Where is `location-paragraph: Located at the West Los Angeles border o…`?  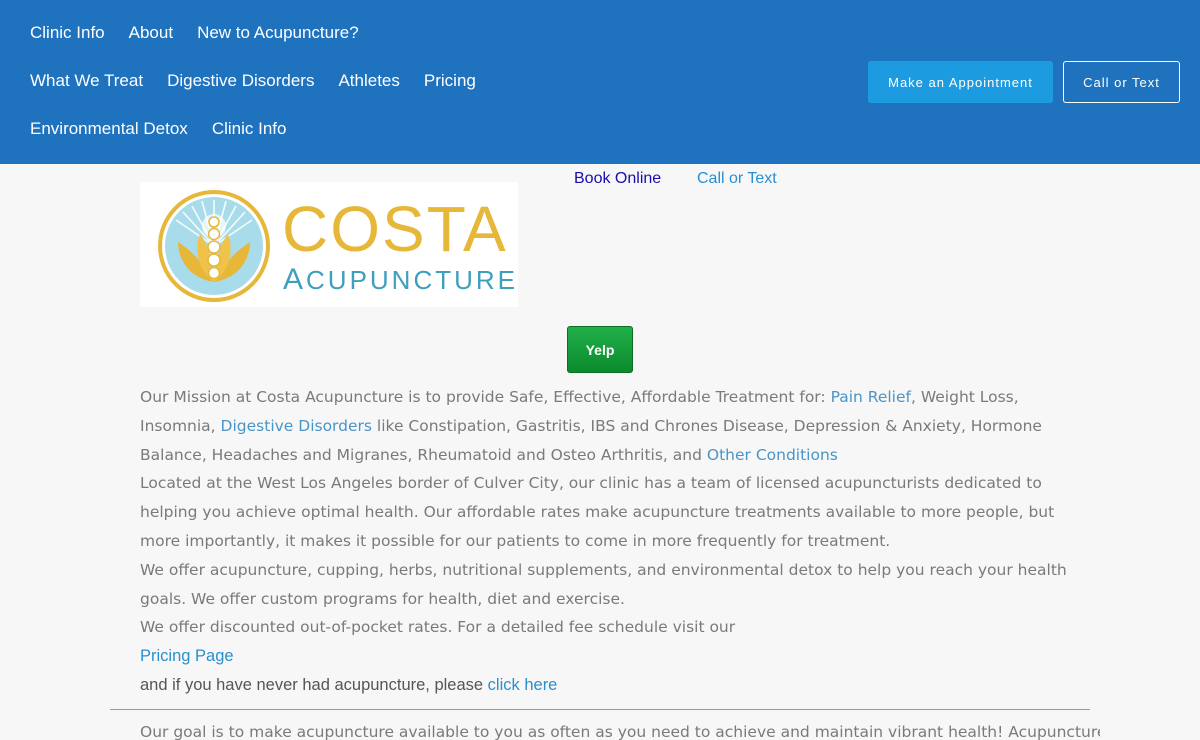
location-paragraph: Located at the West Los Angeles border o… is located at coordinates (597, 512).